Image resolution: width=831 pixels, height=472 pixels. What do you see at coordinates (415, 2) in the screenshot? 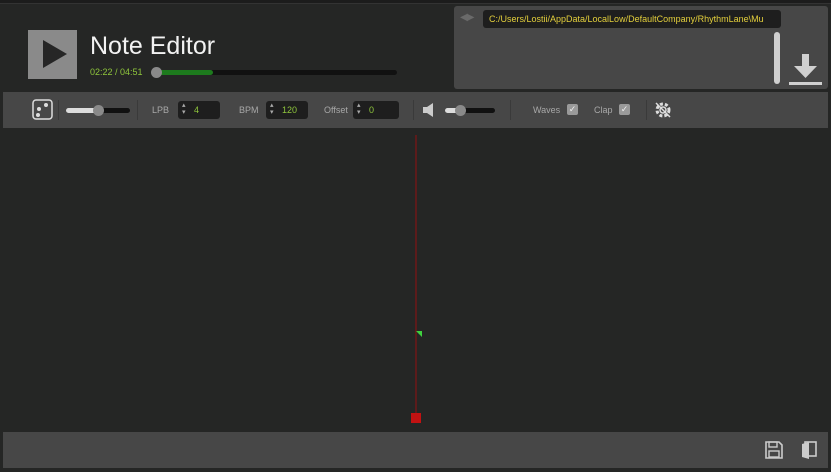
I see `top-strip` at bounding box center [415, 2].